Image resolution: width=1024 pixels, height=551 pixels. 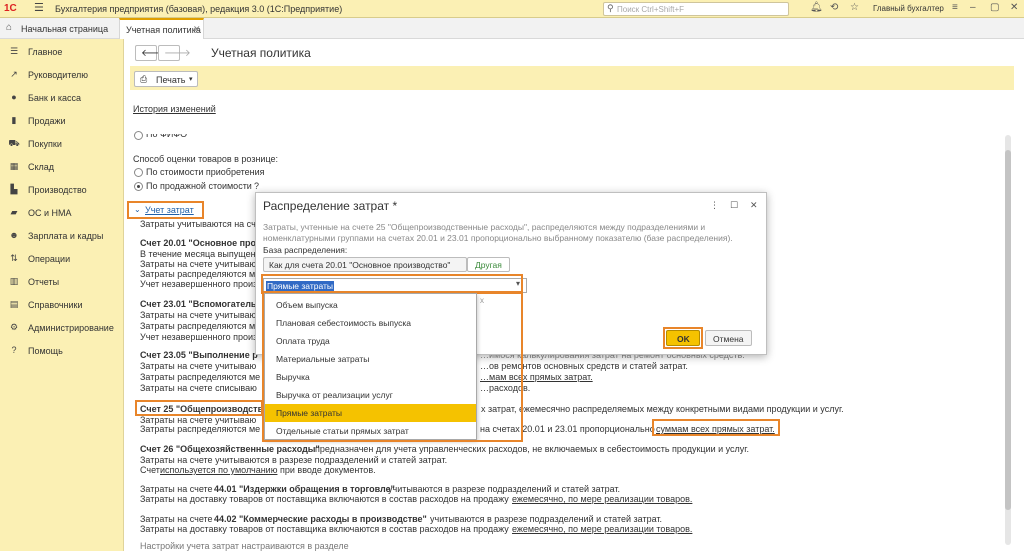 What do you see at coordinates (138, 172) in the screenshot?
I see `retail-cost-radio` at bounding box center [138, 172].